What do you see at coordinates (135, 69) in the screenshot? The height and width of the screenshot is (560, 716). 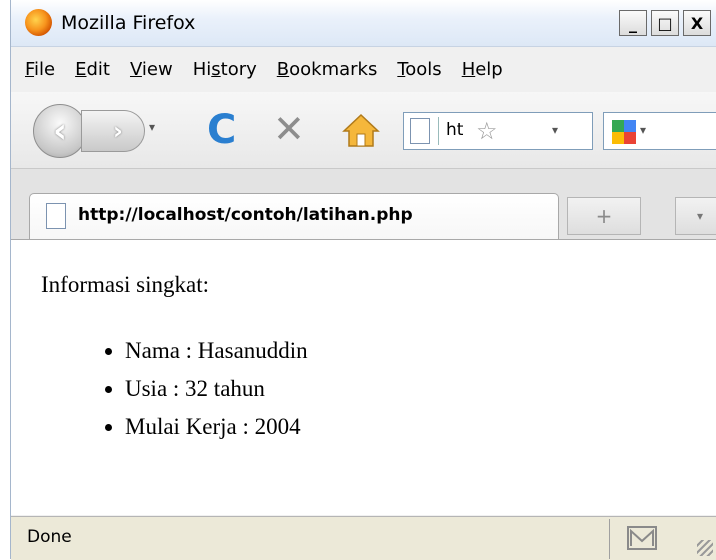 I see `menu-view-key: V` at bounding box center [135, 69].